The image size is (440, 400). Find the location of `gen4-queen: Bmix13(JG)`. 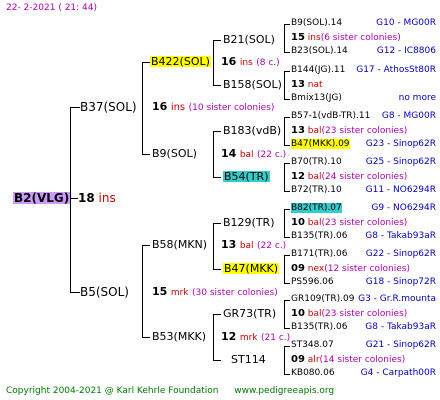

gen4-queen: Bmix13(JG) is located at coordinates (316, 98).